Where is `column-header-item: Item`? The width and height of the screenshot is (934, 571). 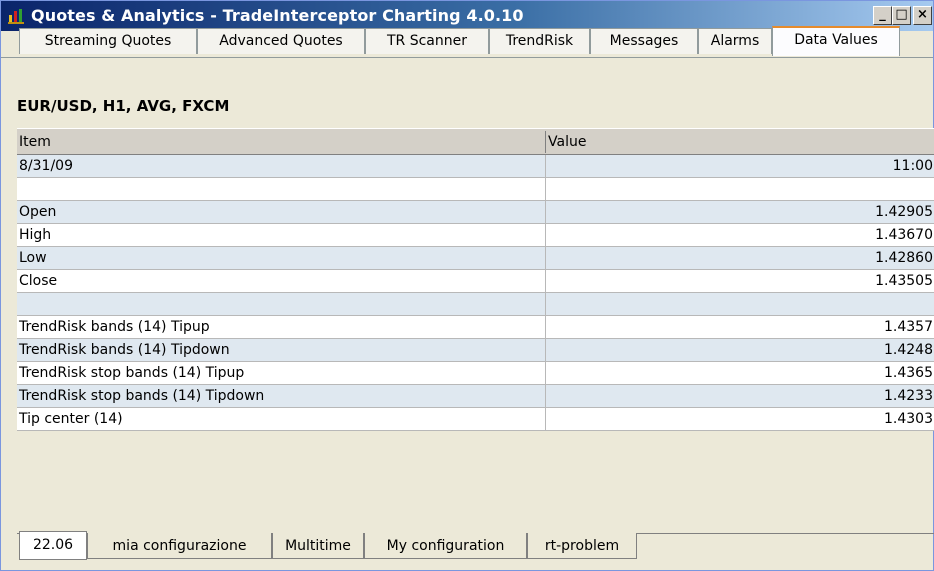
column-header-item: Item is located at coordinates (35, 142).